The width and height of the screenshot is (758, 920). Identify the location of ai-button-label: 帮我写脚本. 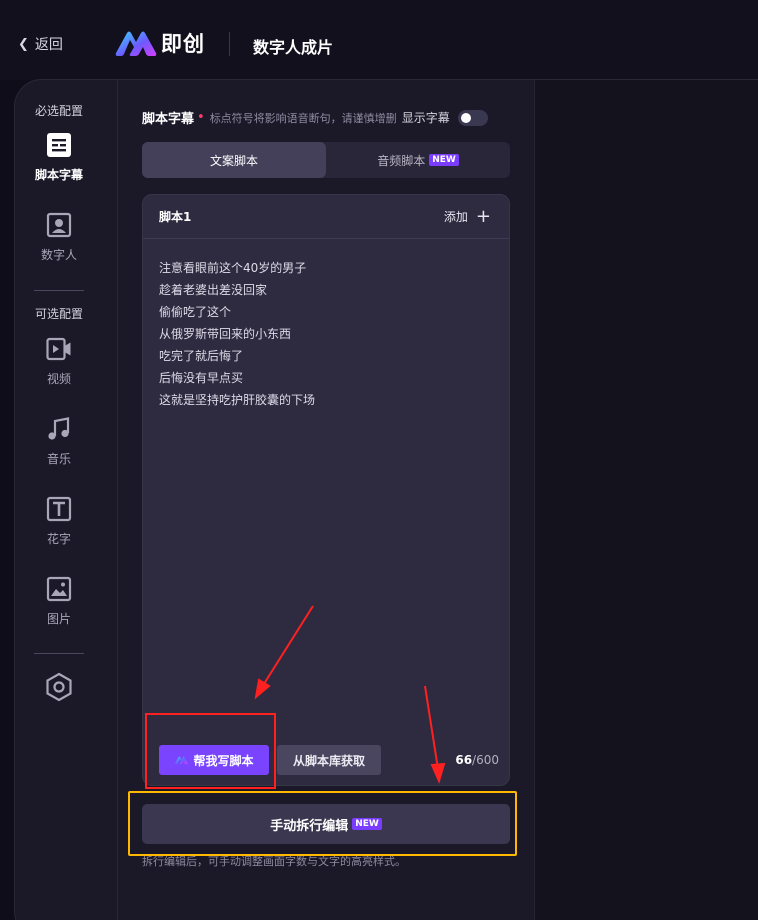
(223, 760).